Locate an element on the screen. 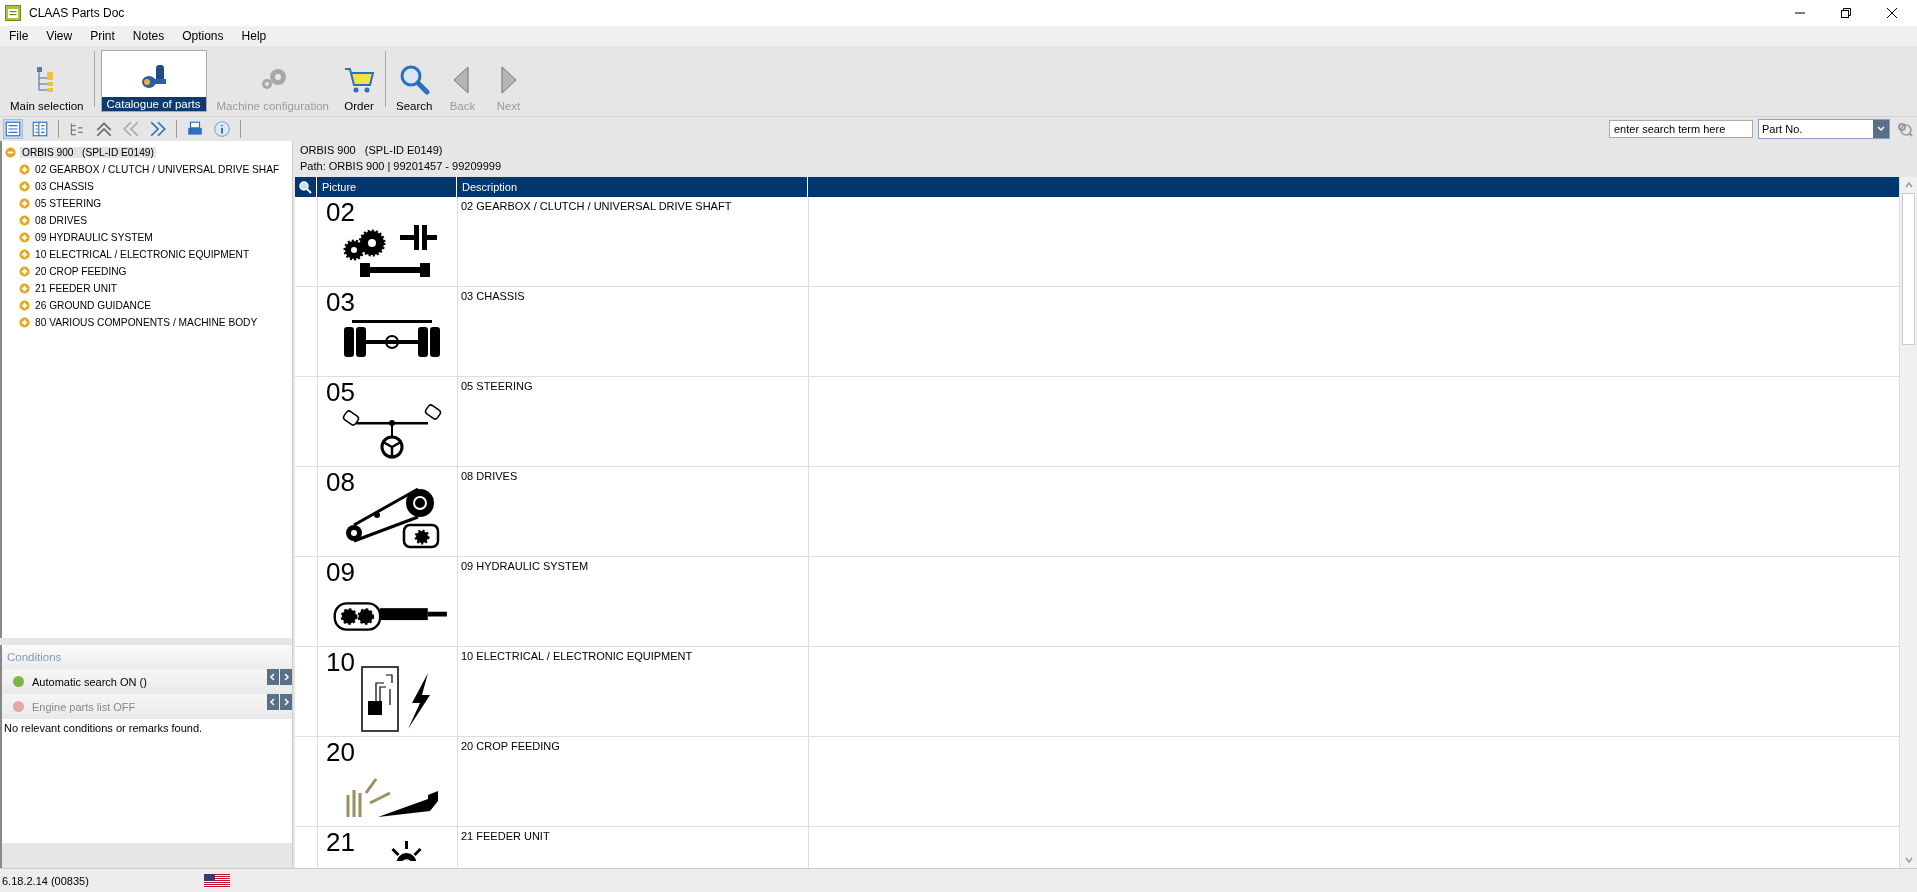 This screenshot has width=1917, height=892. panel-title: Conditions is located at coordinates (147, 657).